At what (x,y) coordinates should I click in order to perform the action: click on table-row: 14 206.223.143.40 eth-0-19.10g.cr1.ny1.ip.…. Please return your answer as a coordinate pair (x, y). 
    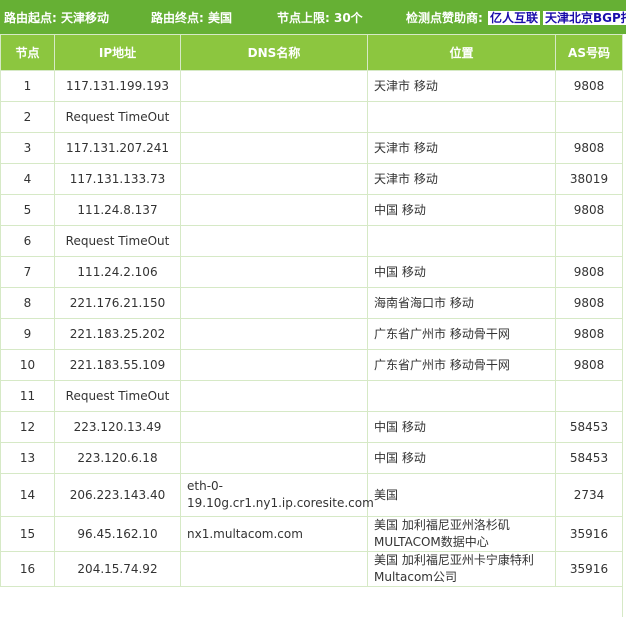
    Looking at the image, I should click on (311, 495).